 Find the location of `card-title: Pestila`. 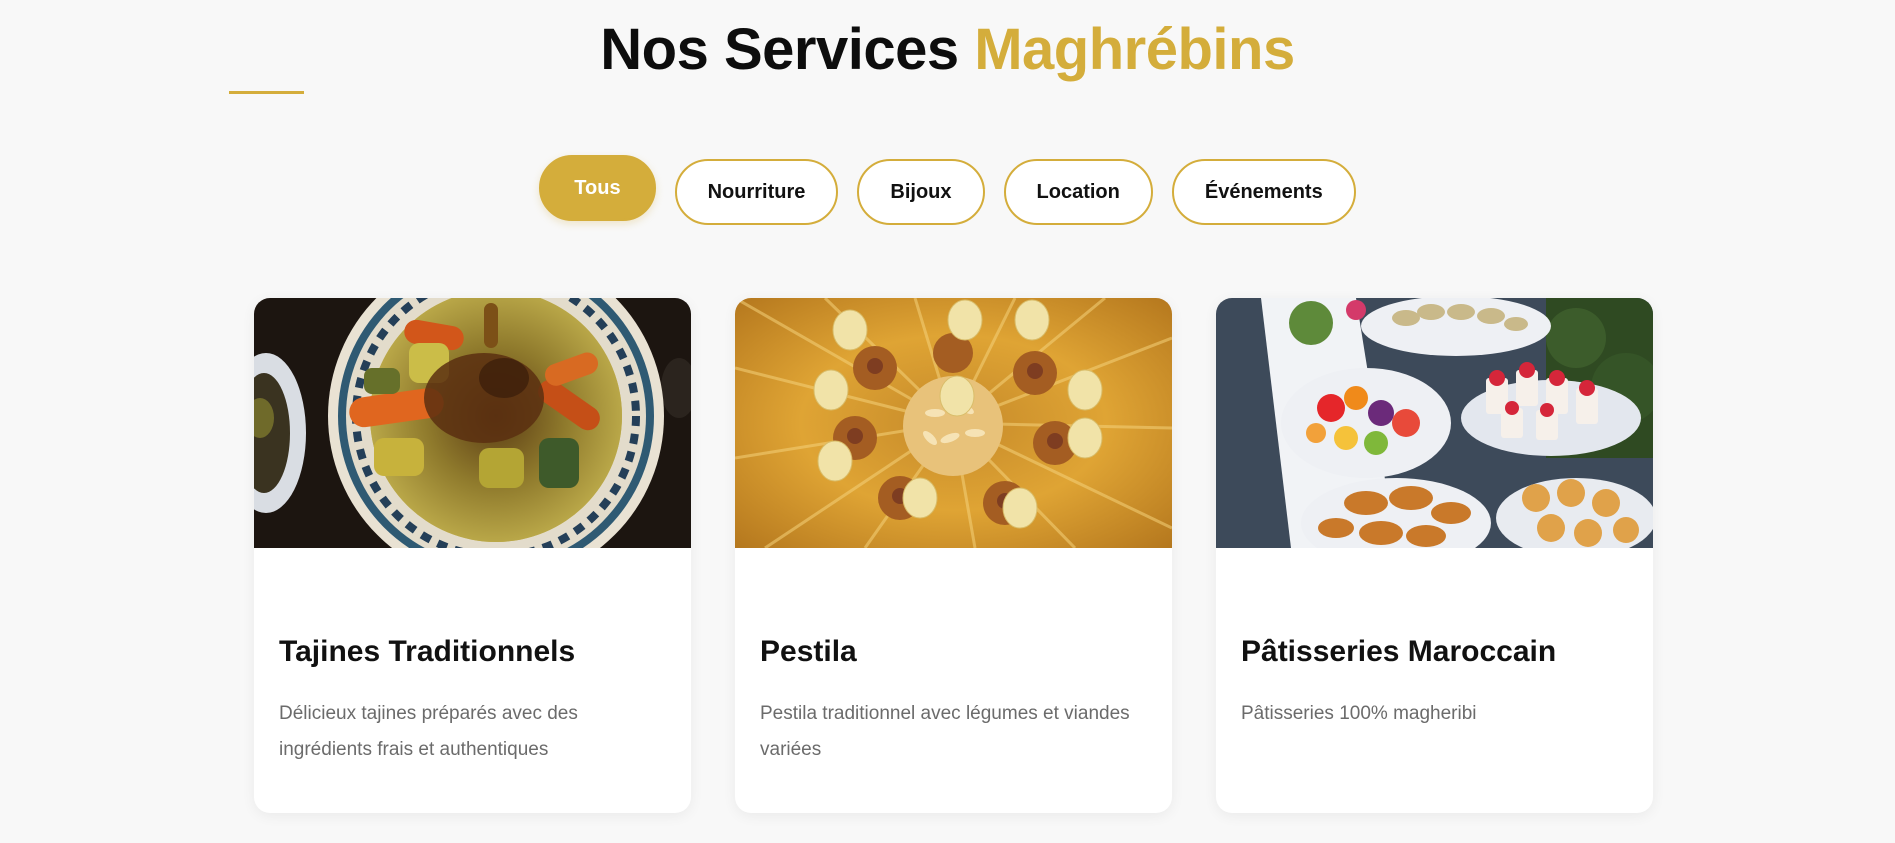

card-title: Pestila is located at coordinates (808, 651).